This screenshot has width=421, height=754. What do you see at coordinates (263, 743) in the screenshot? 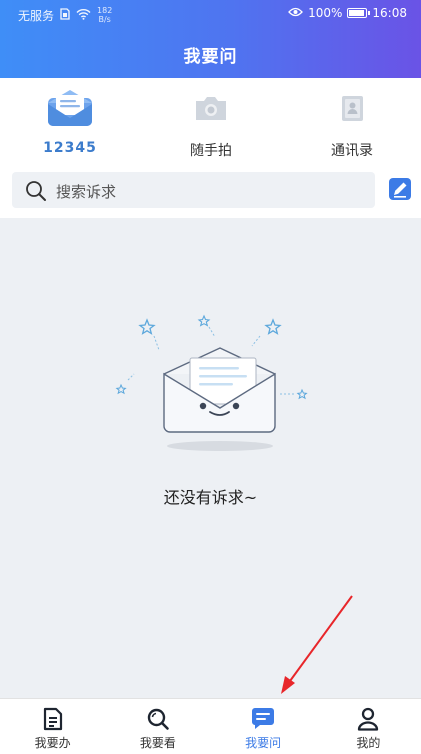
I see `tab-label: 我要问` at bounding box center [263, 743].